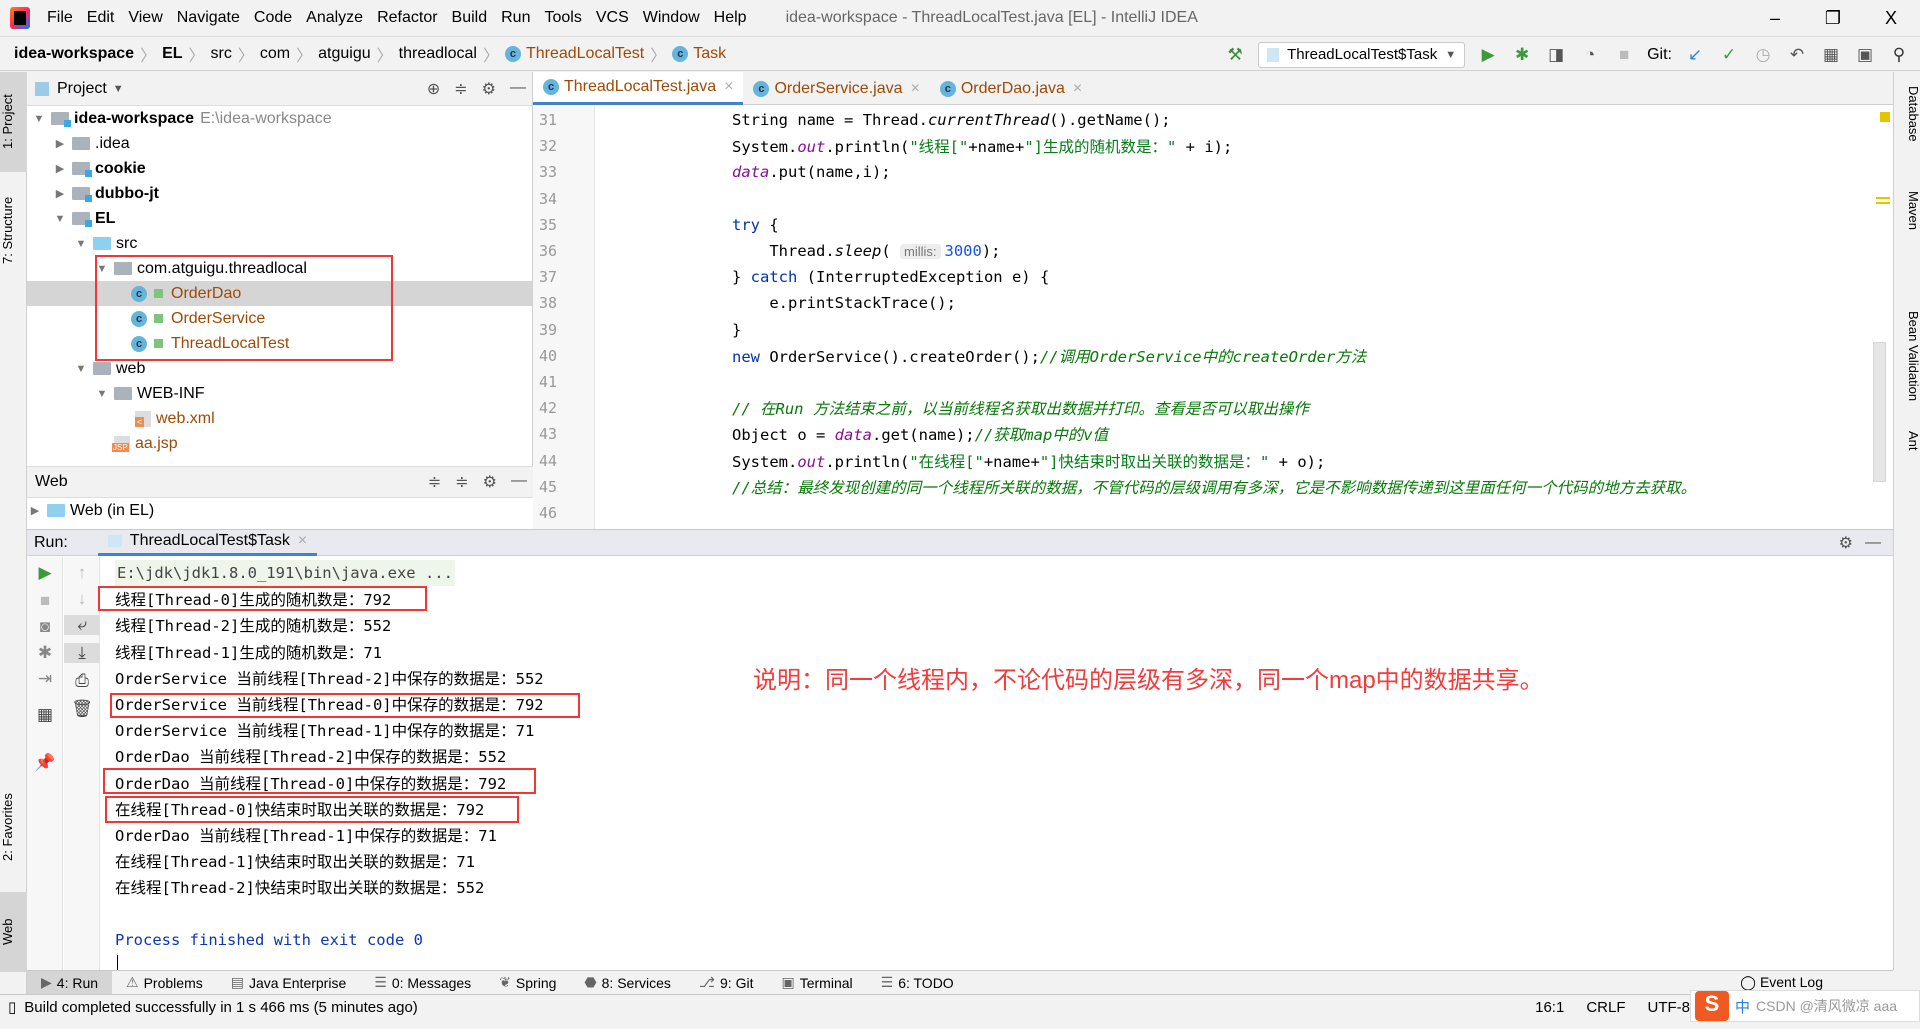 The height and width of the screenshot is (1029, 1920). Describe the element at coordinates (12, 1007) in the screenshot. I see `status-window-icon: ▯` at that location.